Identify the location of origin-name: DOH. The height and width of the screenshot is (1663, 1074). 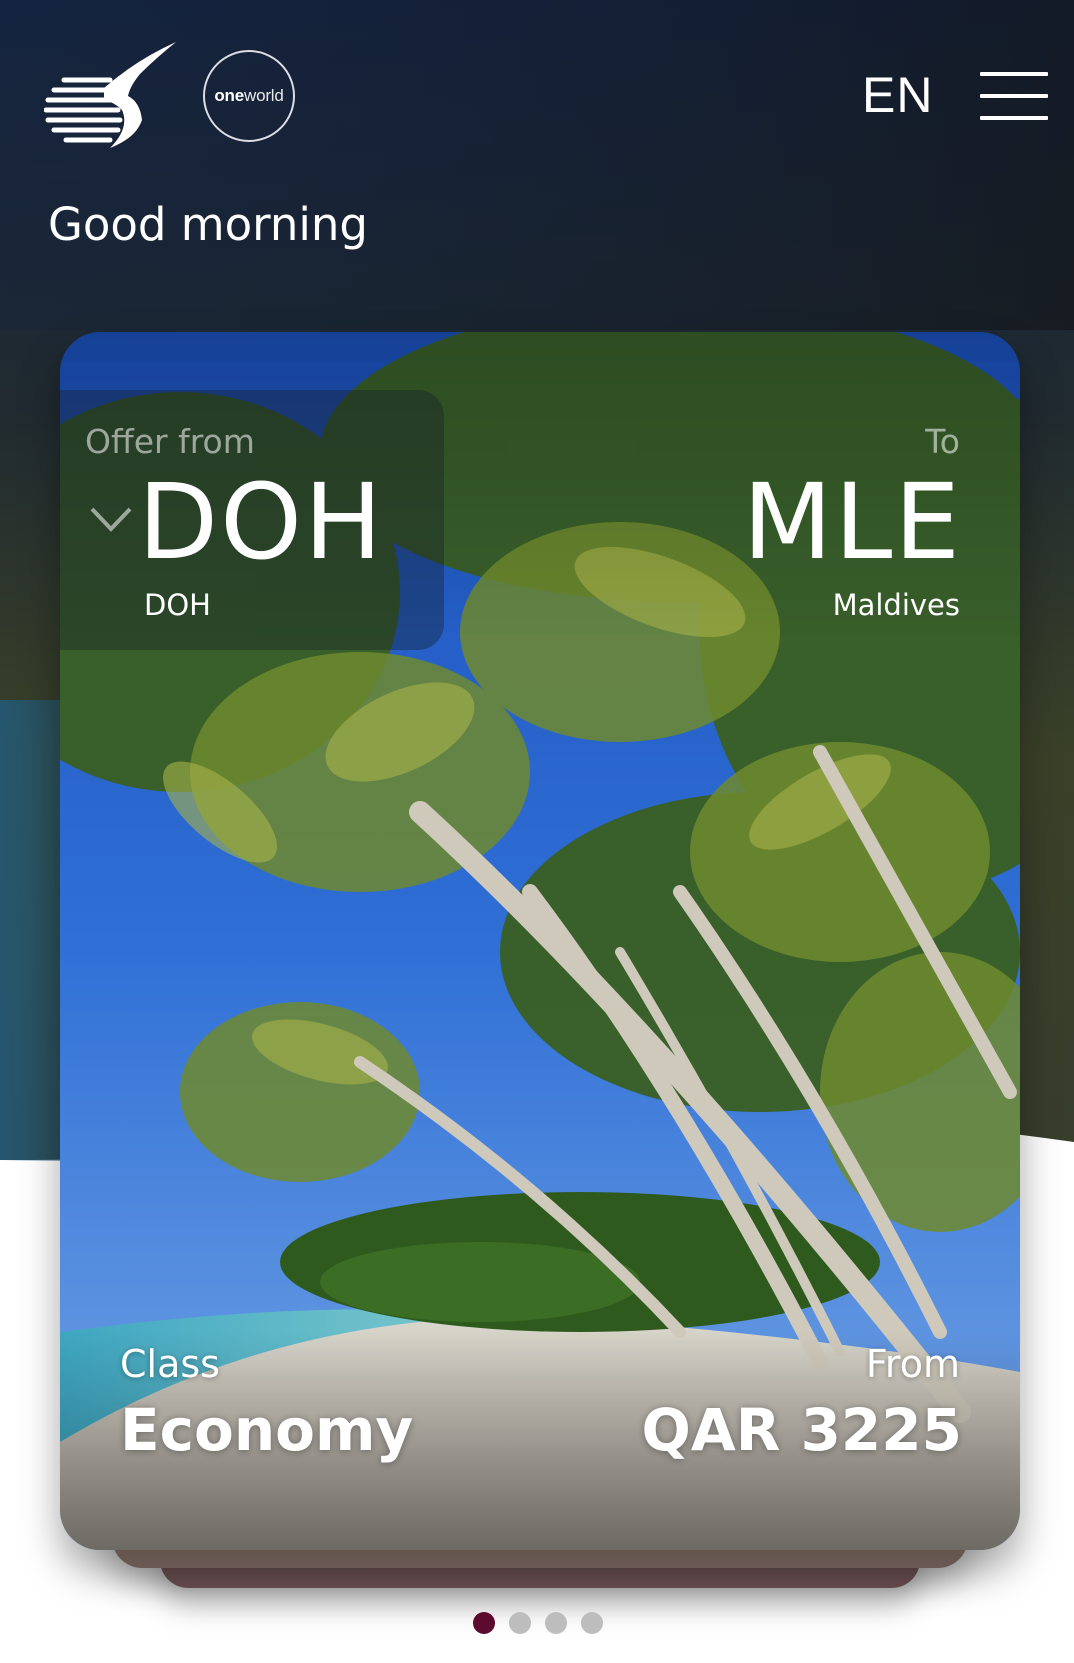
(177, 605).